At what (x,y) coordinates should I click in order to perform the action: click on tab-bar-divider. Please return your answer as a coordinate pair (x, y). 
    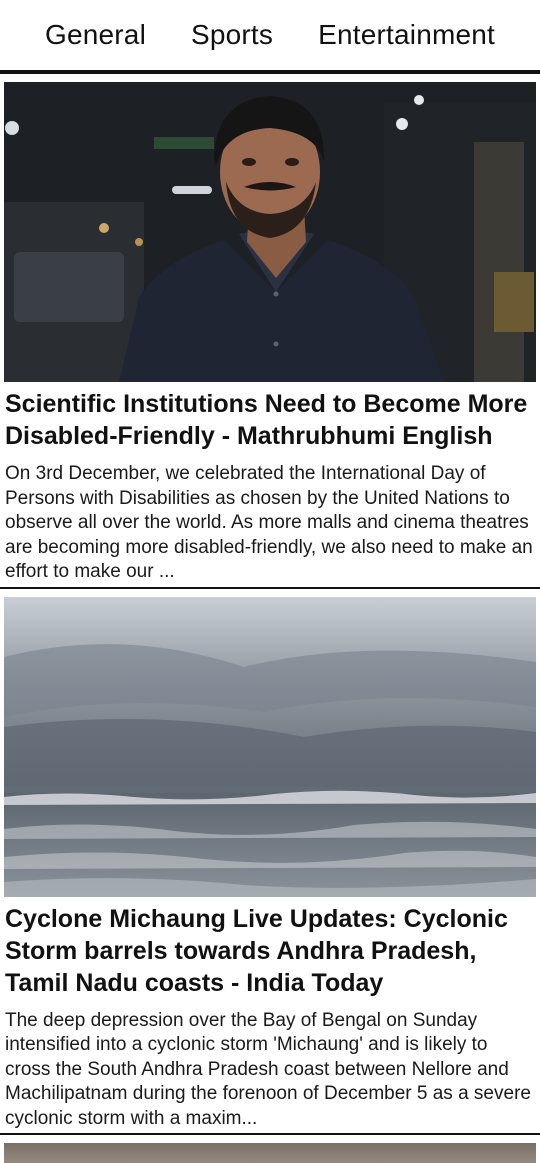
    Looking at the image, I should click on (270, 72).